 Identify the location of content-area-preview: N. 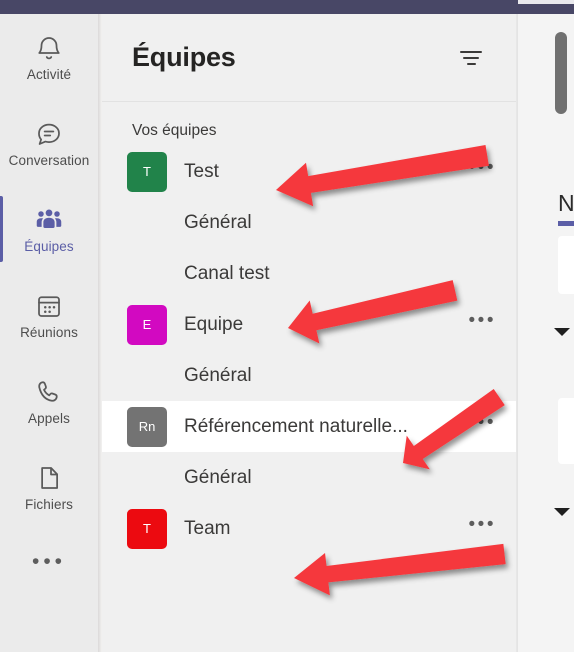
(545, 333).